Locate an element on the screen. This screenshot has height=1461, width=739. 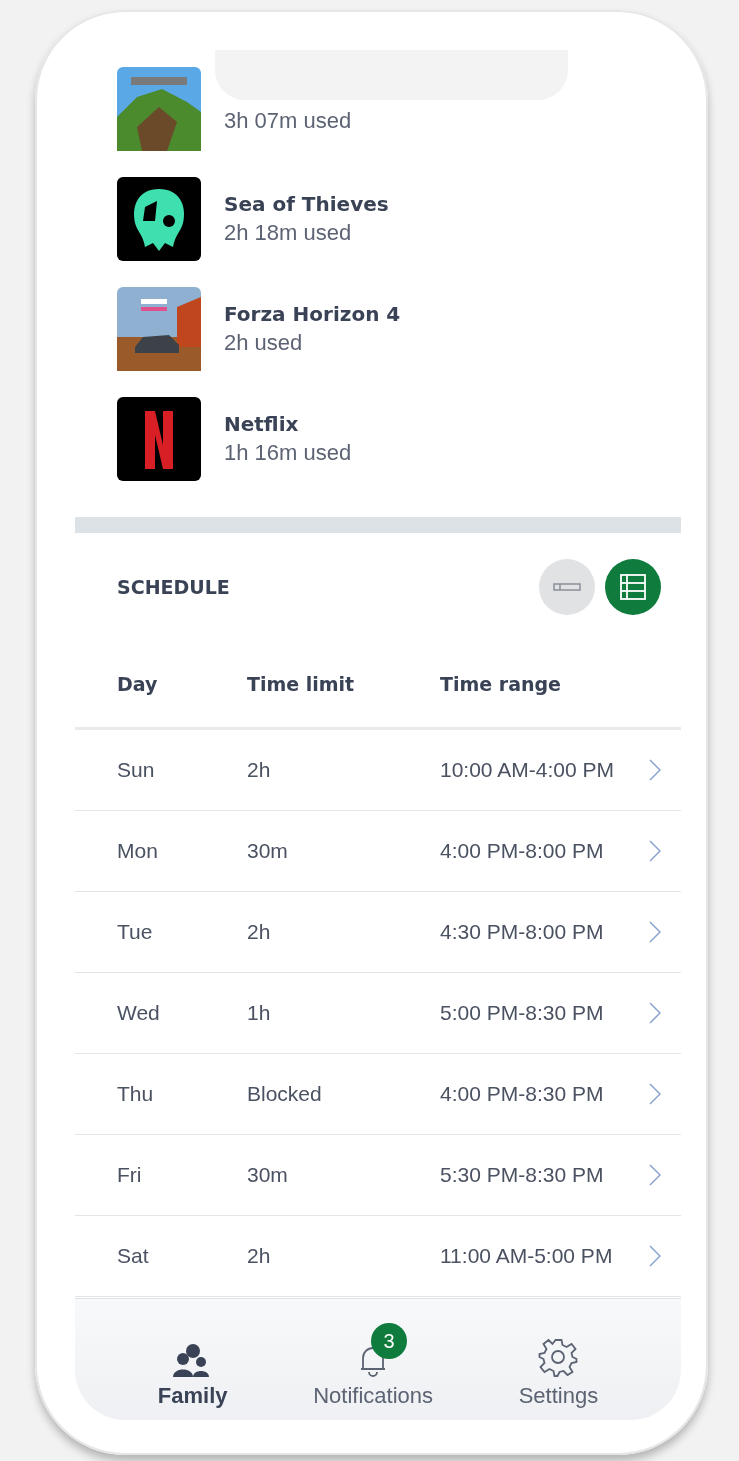
range-cell-text: 4:00 PM-8:00 PM is located at coordinates (522, 851).